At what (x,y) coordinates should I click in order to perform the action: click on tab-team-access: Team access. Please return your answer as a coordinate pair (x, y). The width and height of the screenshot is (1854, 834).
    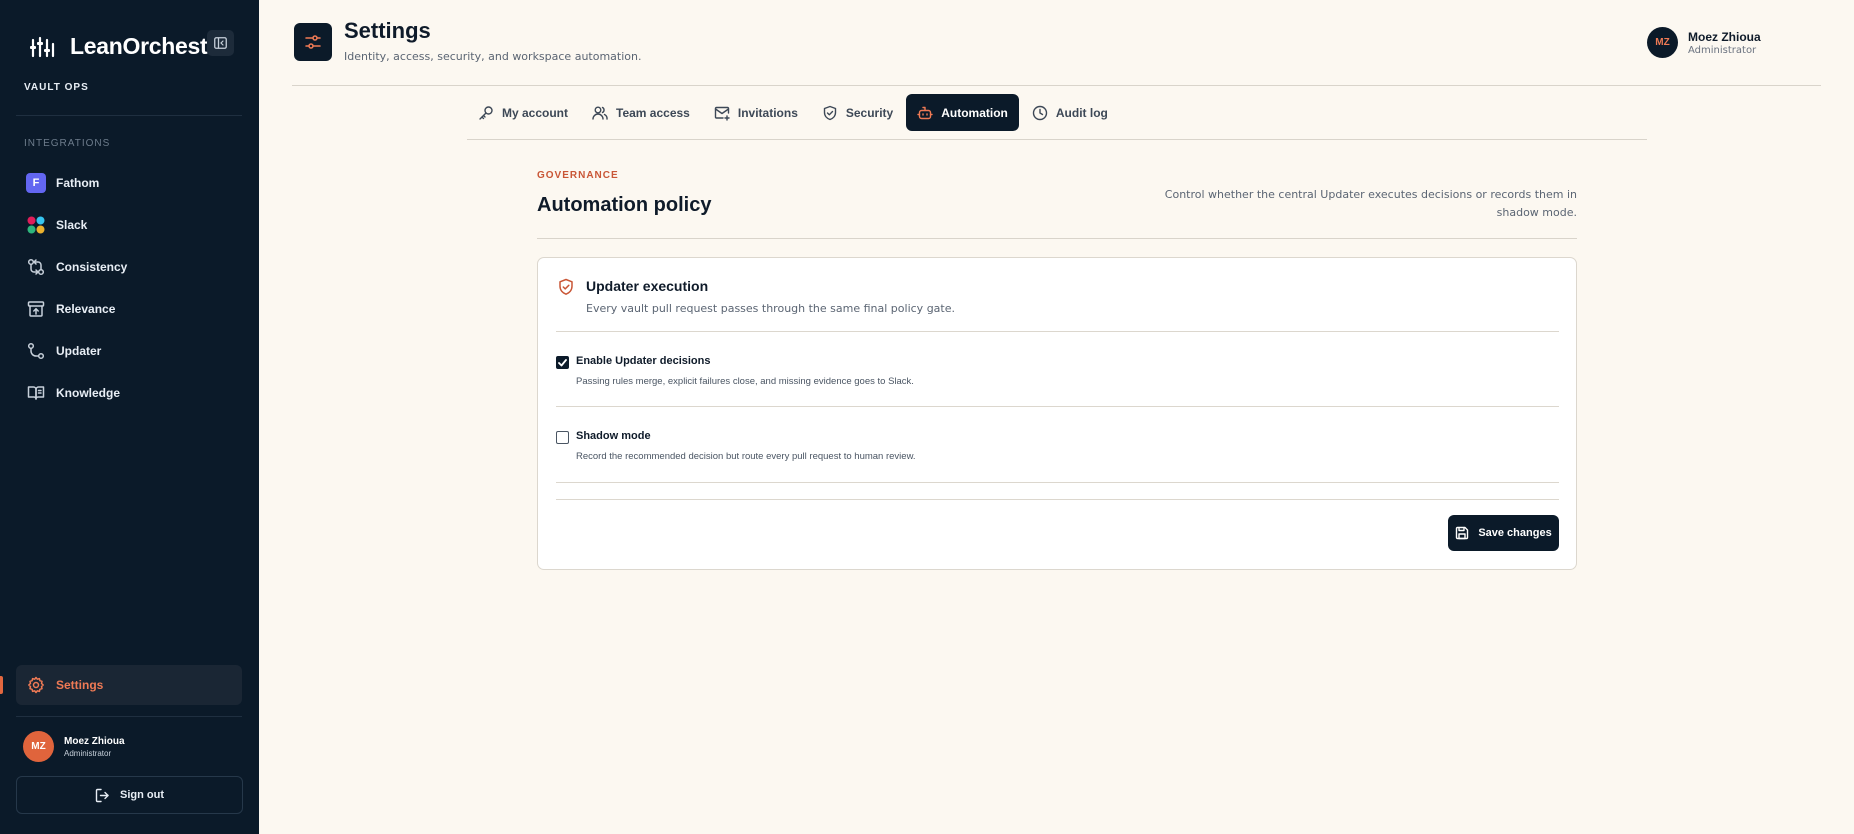
    Looking at the image, I should click on (641, 112).